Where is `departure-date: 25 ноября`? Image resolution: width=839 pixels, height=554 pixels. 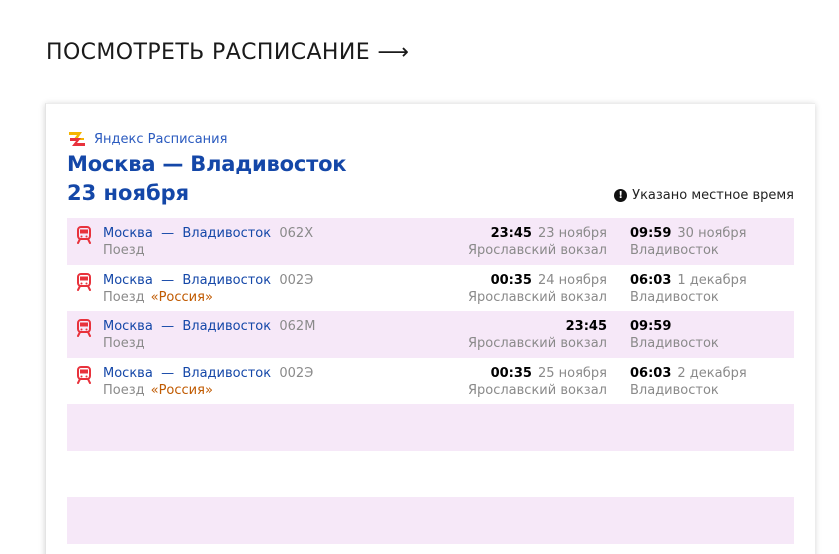
departure-date: 25 ноября is located at coordinates (572, 373).